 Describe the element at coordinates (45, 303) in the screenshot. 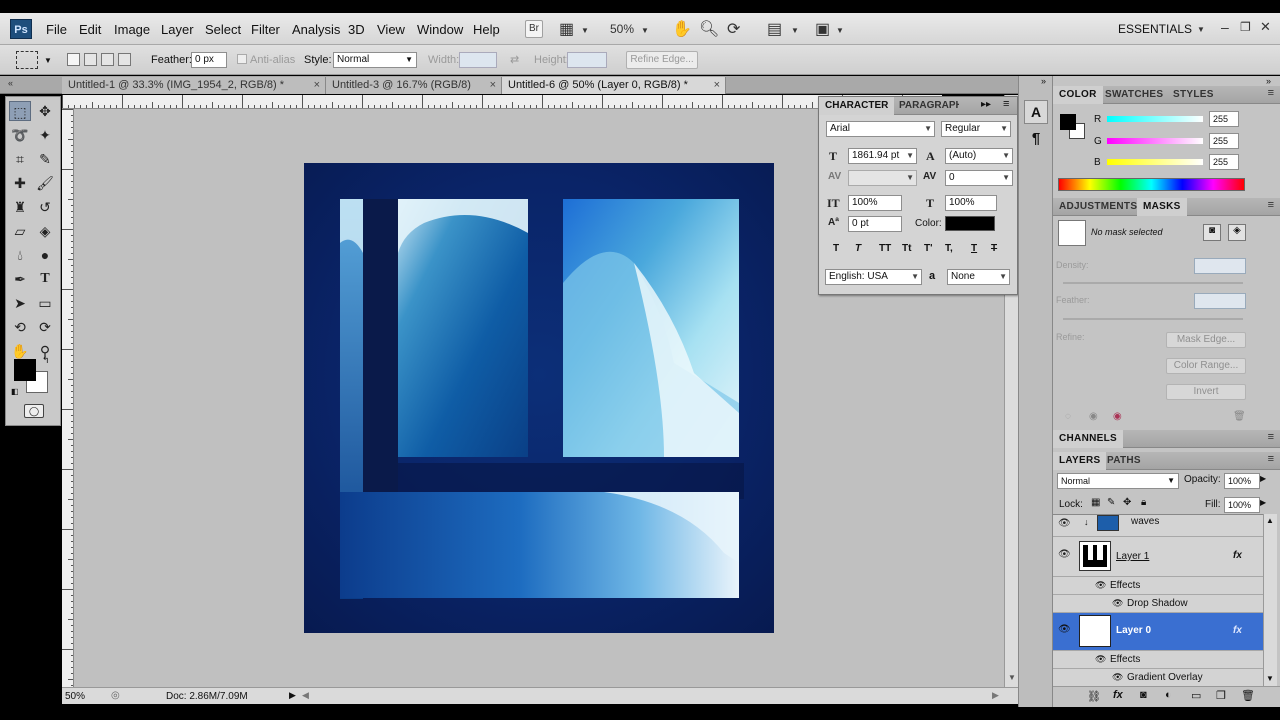

I see `rectangle-tool-icon: ▭` at that location.